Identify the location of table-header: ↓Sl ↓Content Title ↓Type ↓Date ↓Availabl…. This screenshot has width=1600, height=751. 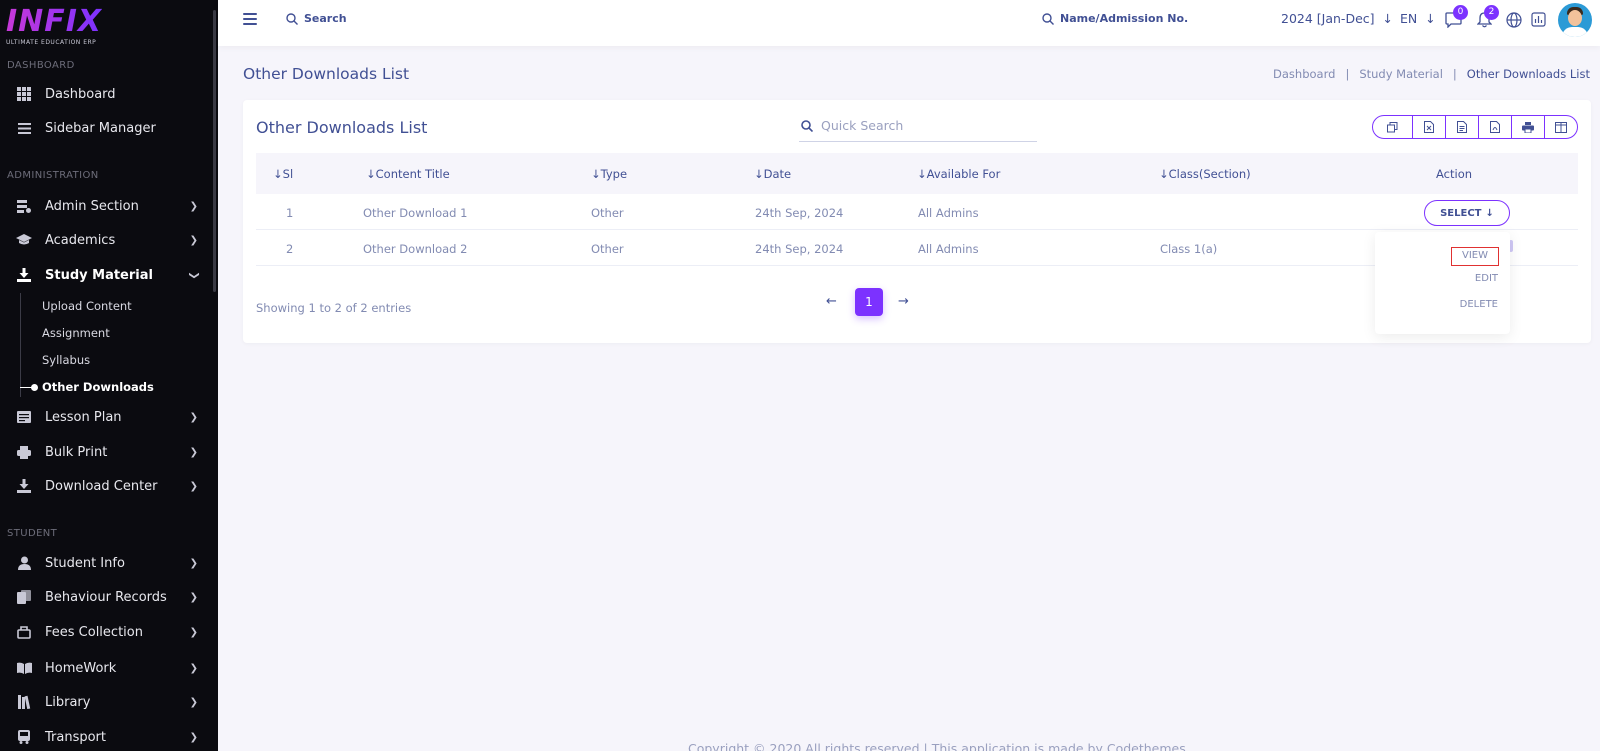
(917, 173).